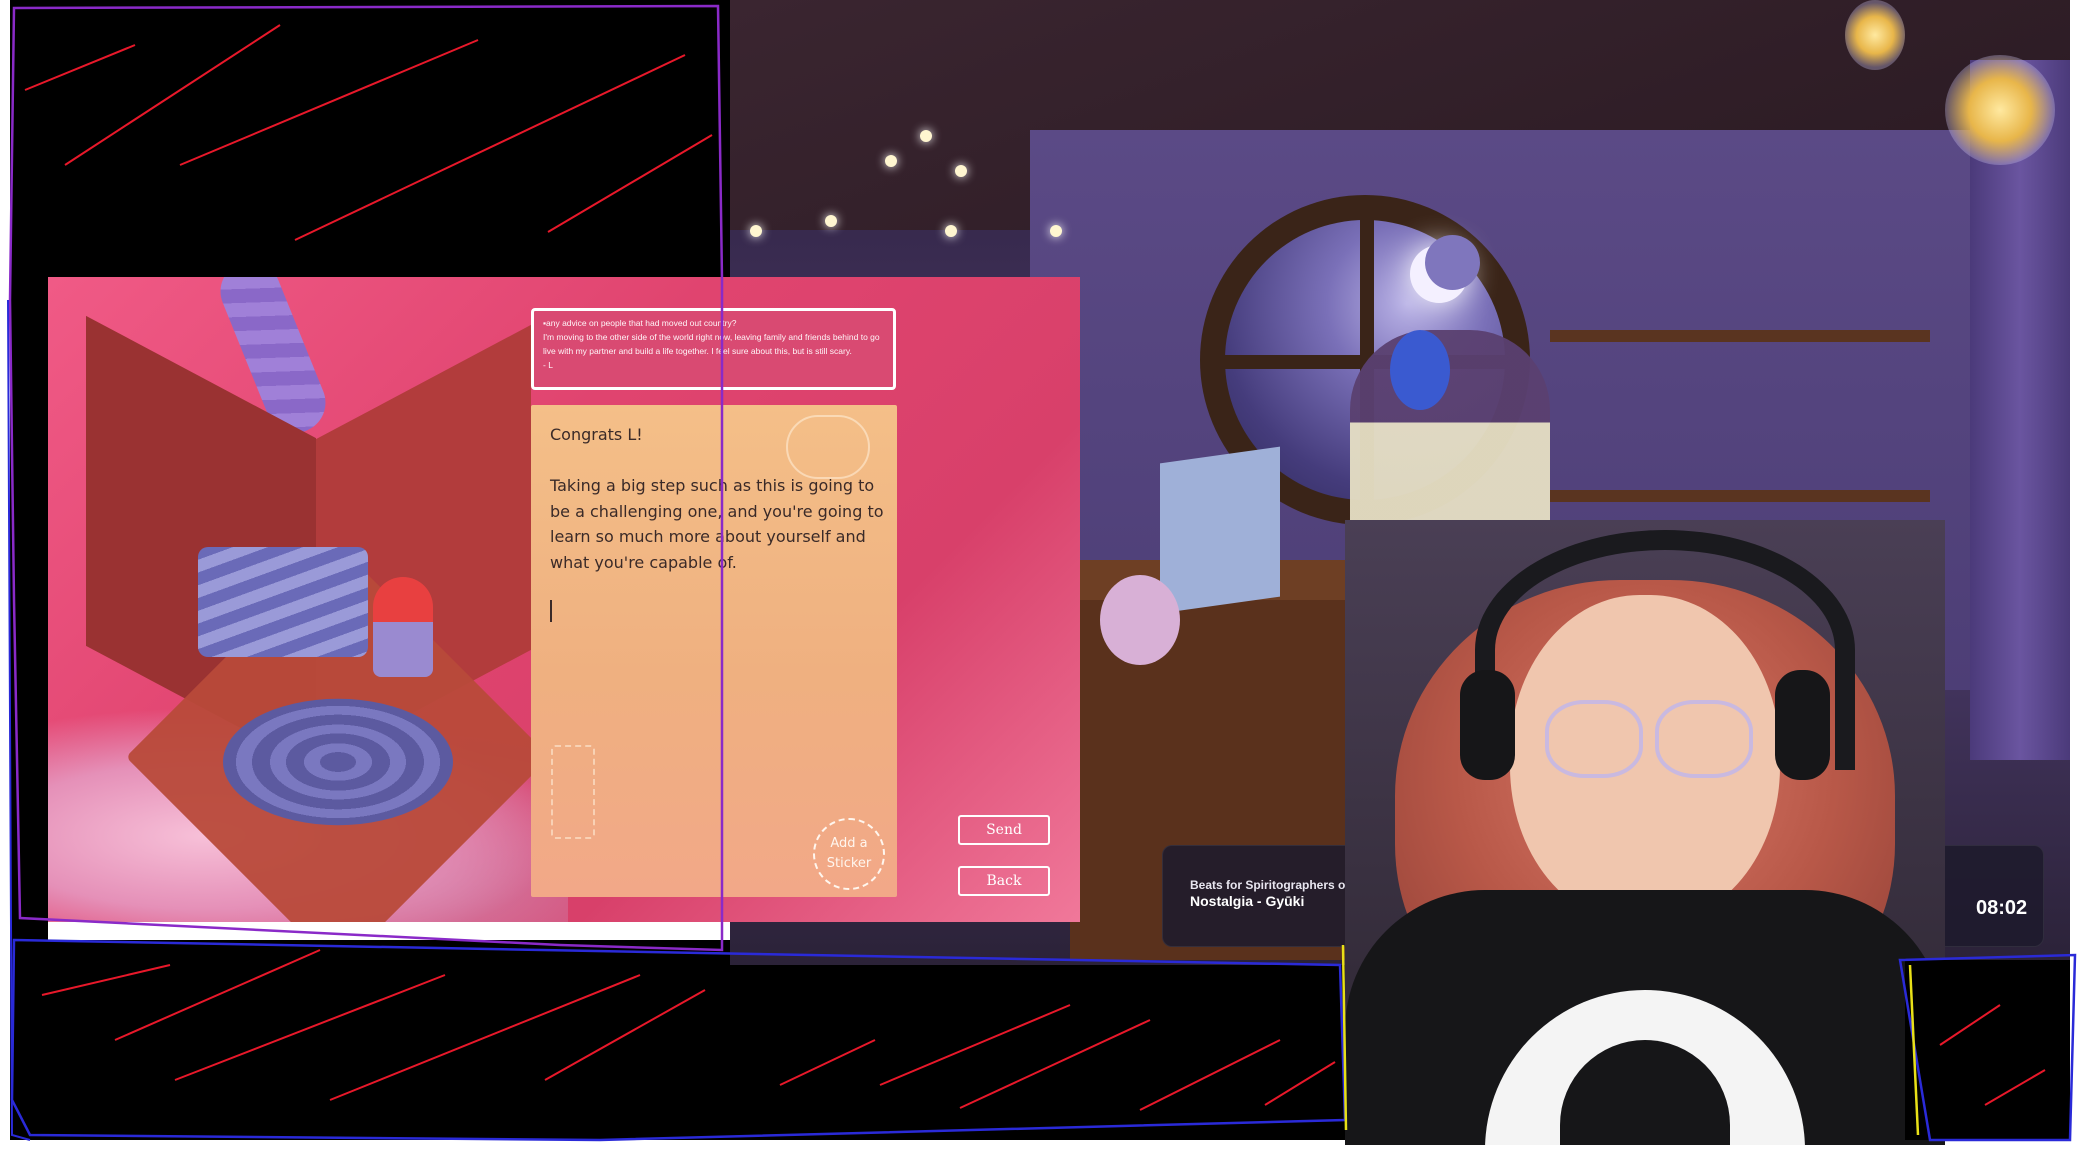 This screenshot has height=1155, width=2083. I want to click on text-cursor, so click(551, 611).